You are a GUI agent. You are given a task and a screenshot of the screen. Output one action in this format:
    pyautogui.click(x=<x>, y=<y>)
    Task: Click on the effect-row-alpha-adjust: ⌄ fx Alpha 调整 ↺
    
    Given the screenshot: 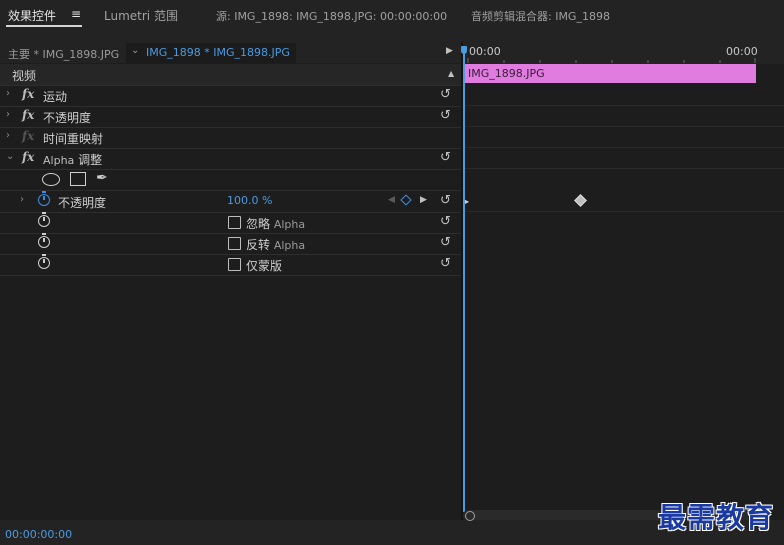 What is the action you would take?
    pyautogui.click(x=230, y=159)
    